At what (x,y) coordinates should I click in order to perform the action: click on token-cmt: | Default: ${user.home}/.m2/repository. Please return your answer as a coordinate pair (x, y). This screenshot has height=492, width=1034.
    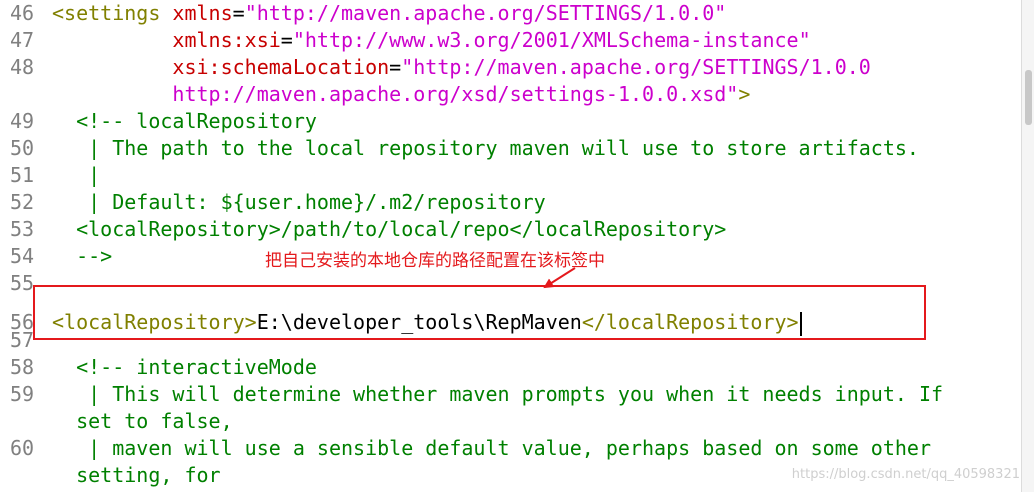
    Looking at the image, I should click on (299, 202).